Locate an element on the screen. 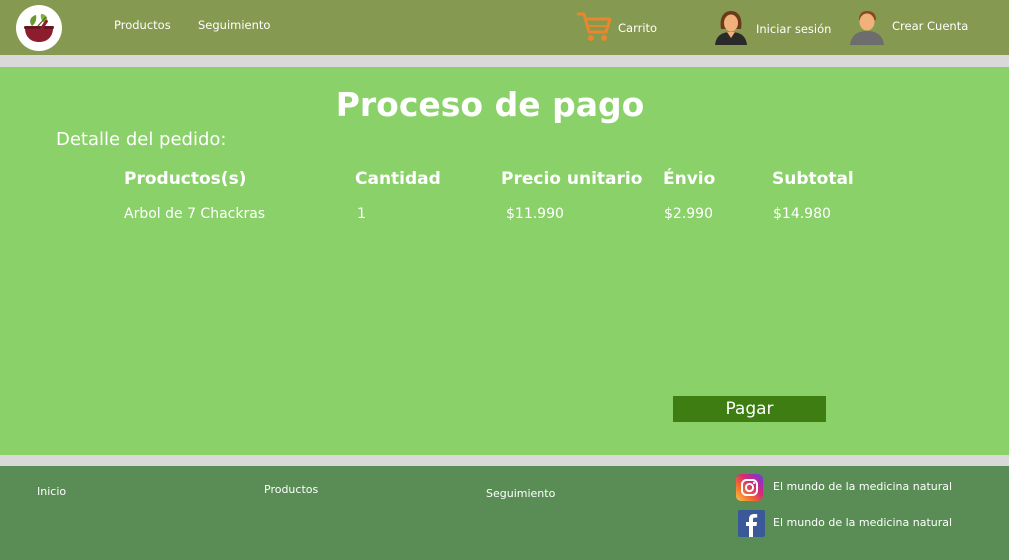  footer-link-productos: Productos is located at coordinates (291, 489).